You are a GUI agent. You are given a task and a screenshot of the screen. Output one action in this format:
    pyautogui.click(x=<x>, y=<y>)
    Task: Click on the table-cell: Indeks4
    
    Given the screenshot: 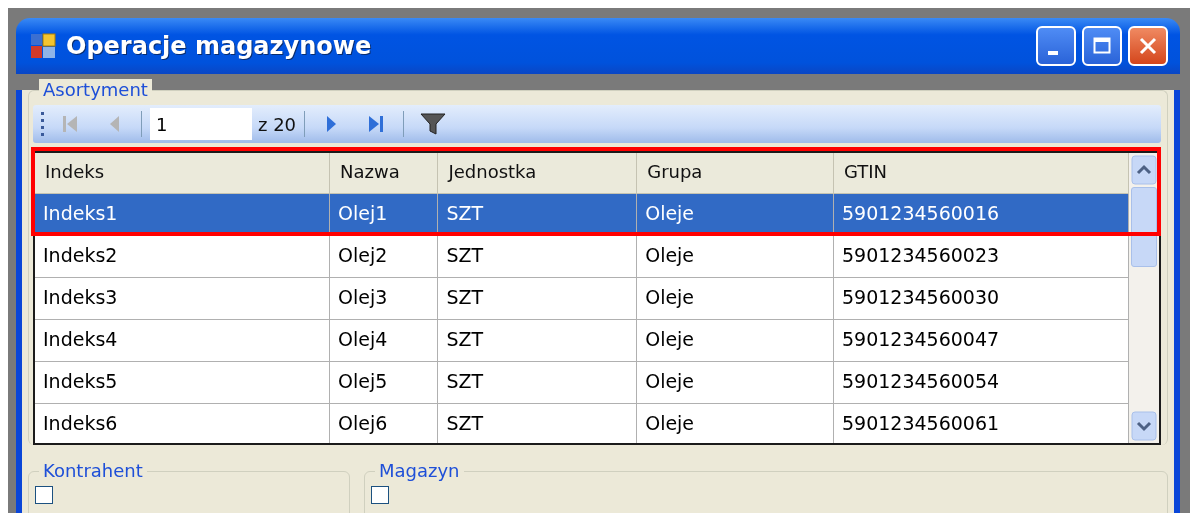 What is the action you would take?
    pyautogui.click(x=183, y=340)
    